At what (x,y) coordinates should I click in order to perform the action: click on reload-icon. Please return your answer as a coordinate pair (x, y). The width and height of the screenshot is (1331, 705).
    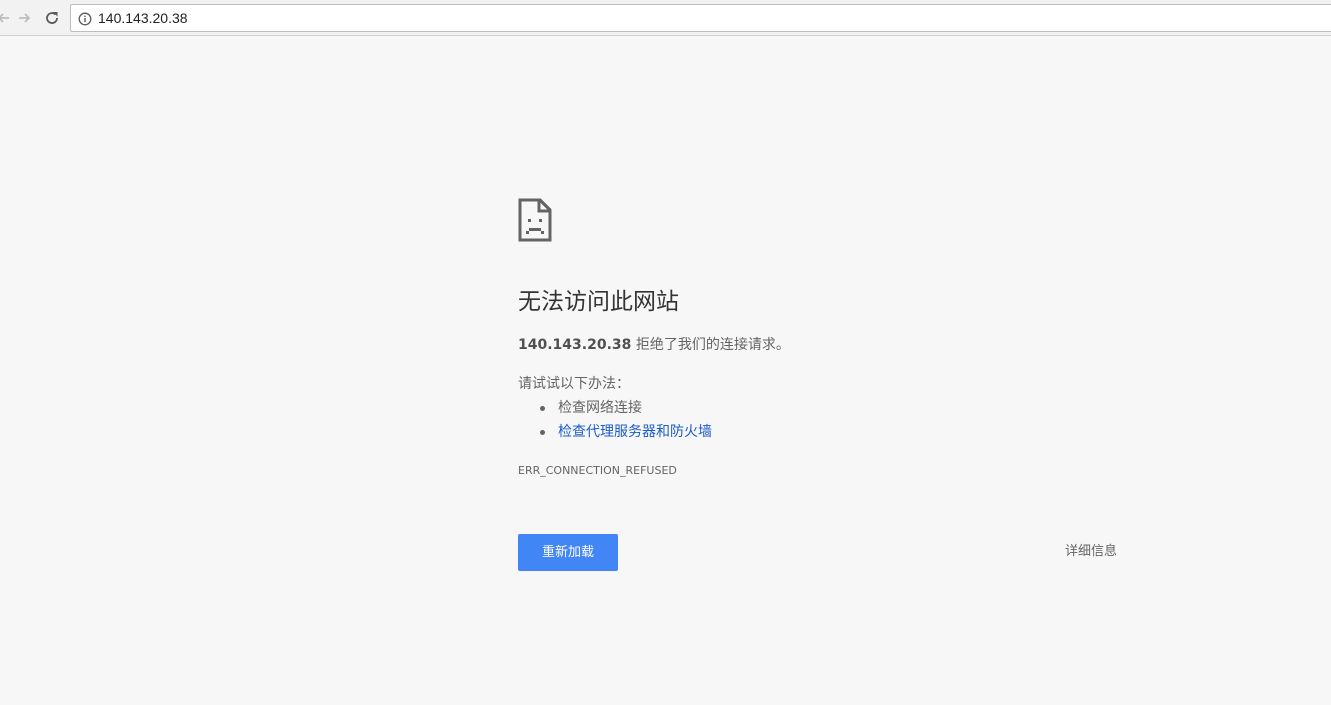
    Looking at the image, I should click on (52, 18).